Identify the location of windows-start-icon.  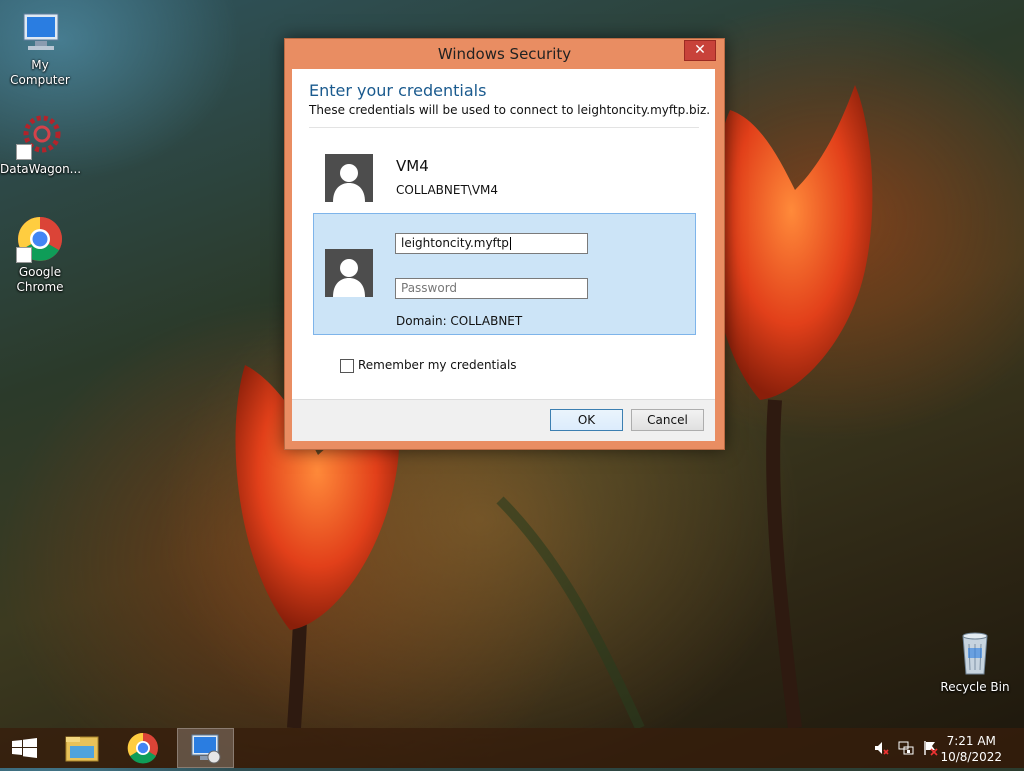
(24, 748).